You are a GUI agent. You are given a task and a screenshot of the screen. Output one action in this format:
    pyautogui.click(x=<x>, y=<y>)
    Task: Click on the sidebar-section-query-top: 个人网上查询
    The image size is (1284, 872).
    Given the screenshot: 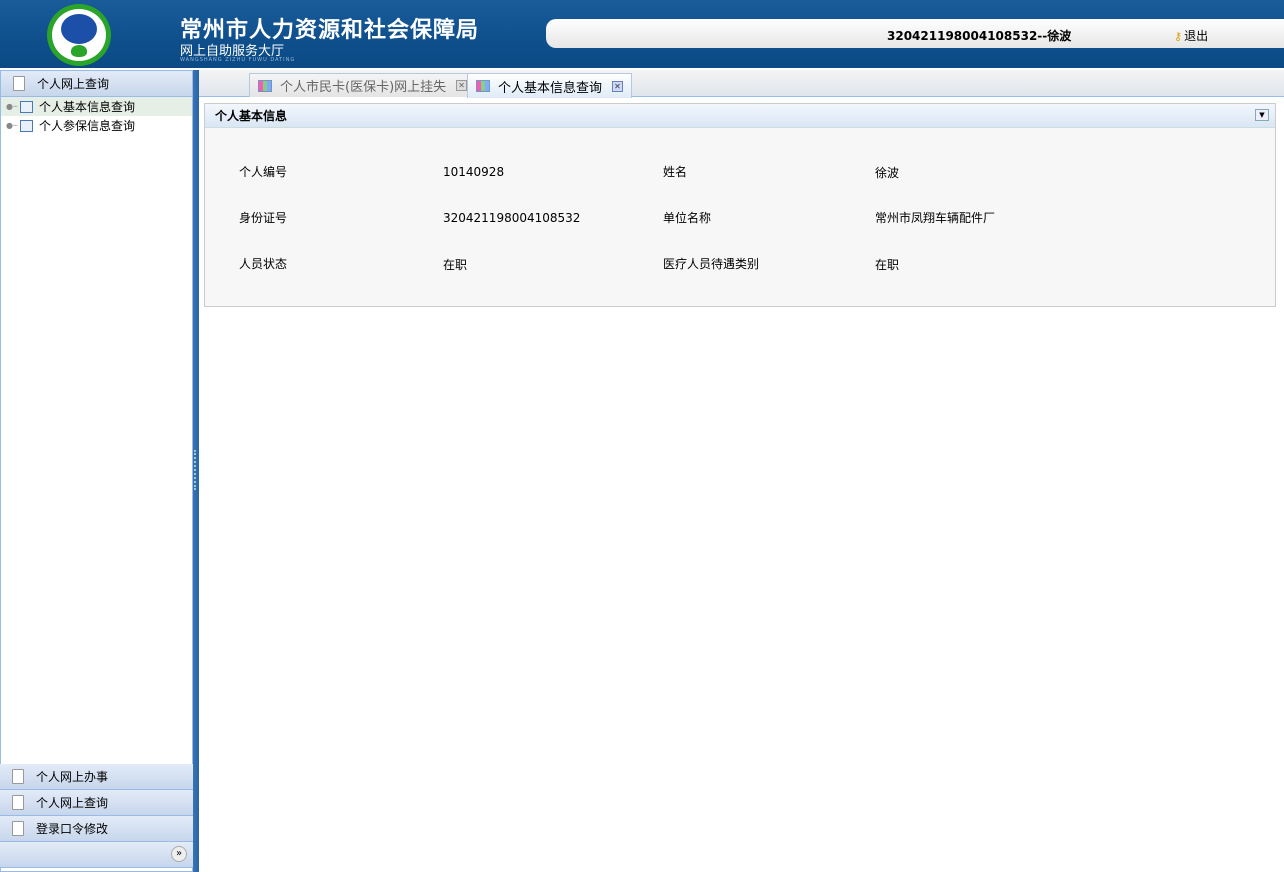 What is the action you would take?
    pyautogui.click(x=96, y=84)
    